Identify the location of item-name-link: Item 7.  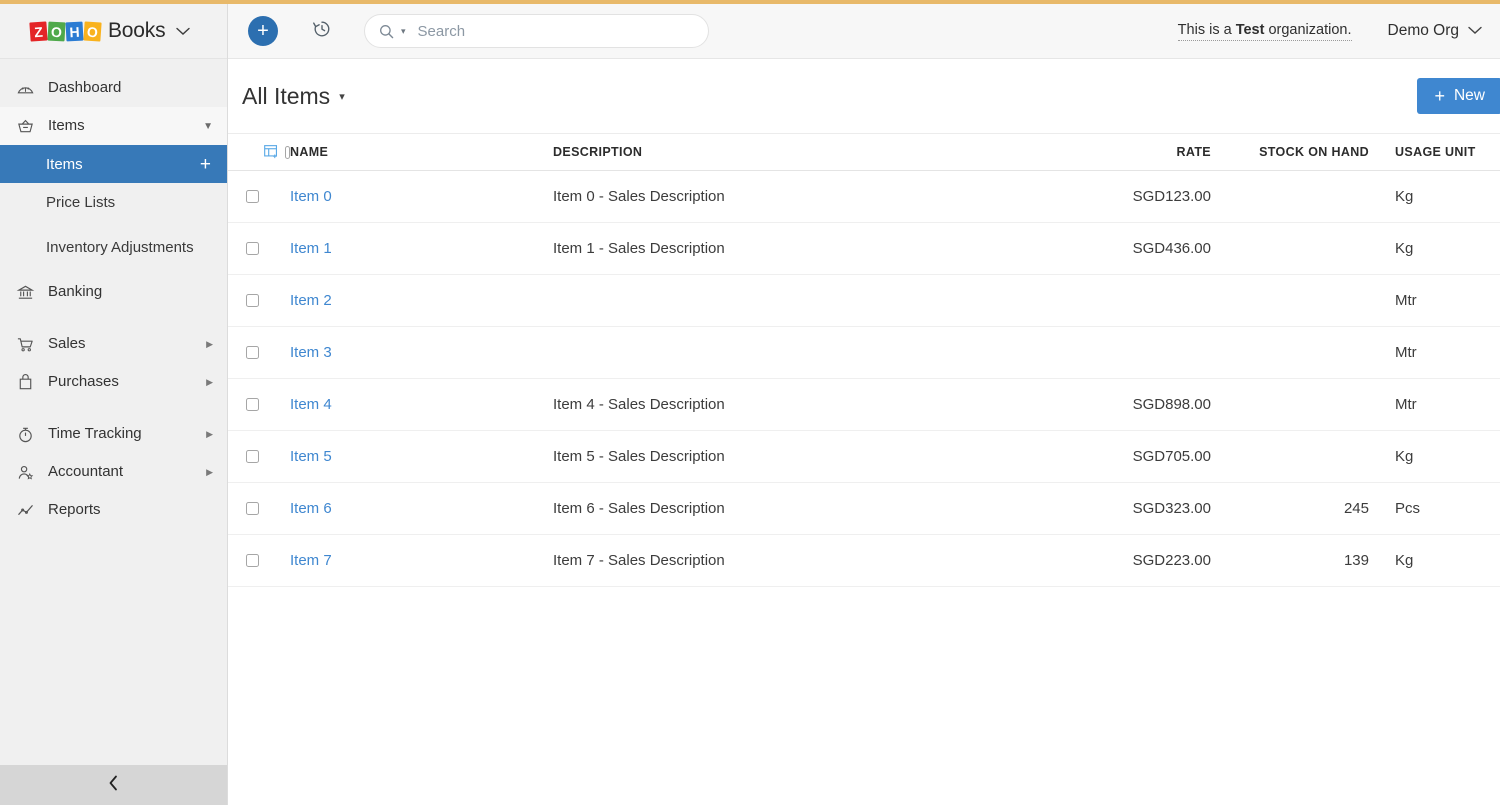
(311, 560).